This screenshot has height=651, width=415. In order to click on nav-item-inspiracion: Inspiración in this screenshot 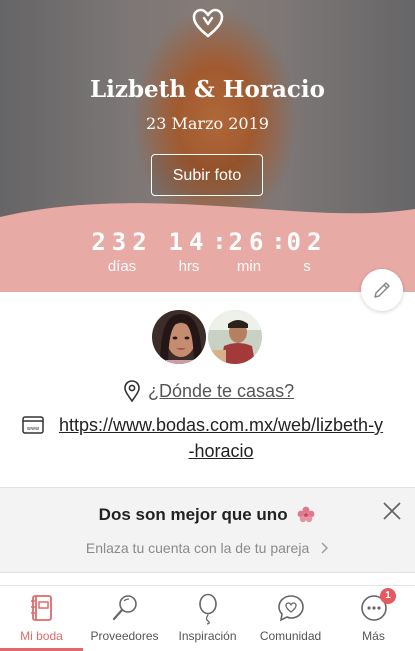, I will do `click(207, 618)`.